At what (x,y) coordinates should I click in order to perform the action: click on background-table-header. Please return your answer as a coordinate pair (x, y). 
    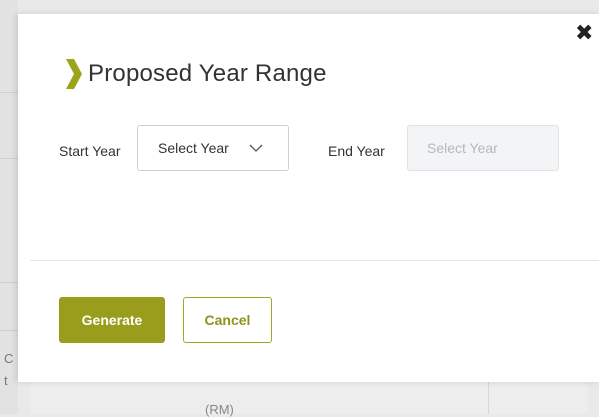
    Looking at the image, I should click on (309, 398).